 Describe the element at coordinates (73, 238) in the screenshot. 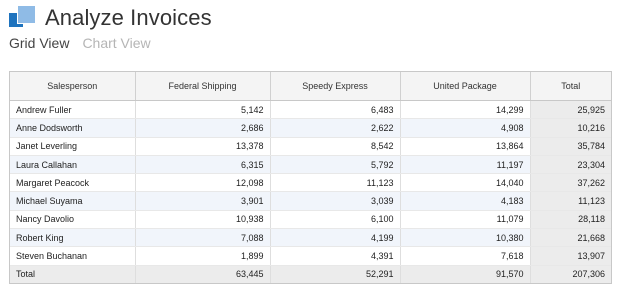

I see `cell-salesperson: Robert King` at that location.